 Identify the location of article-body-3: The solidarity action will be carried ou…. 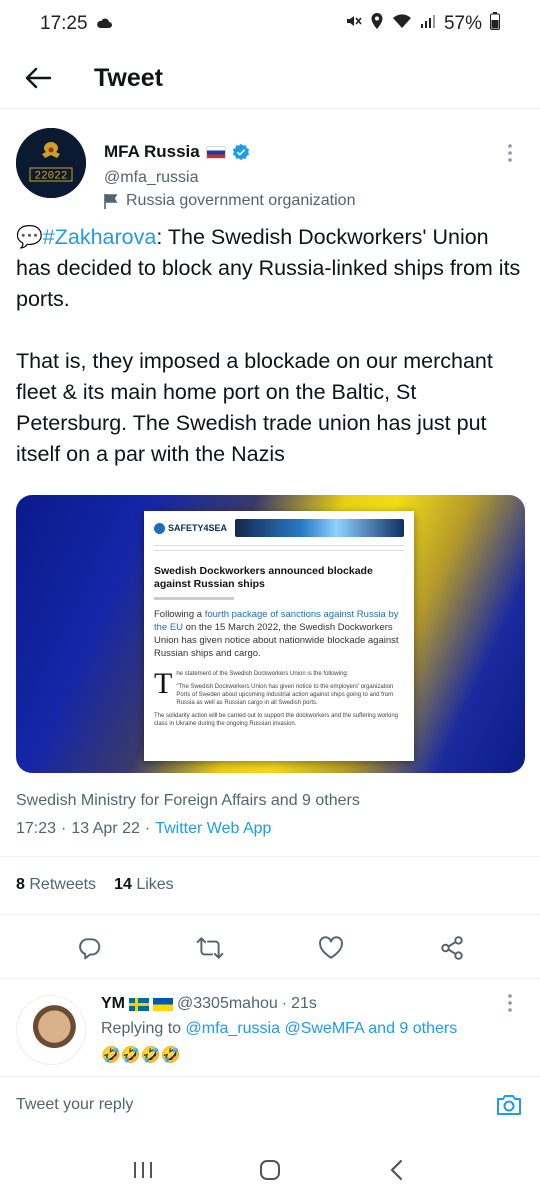
(276, 720).